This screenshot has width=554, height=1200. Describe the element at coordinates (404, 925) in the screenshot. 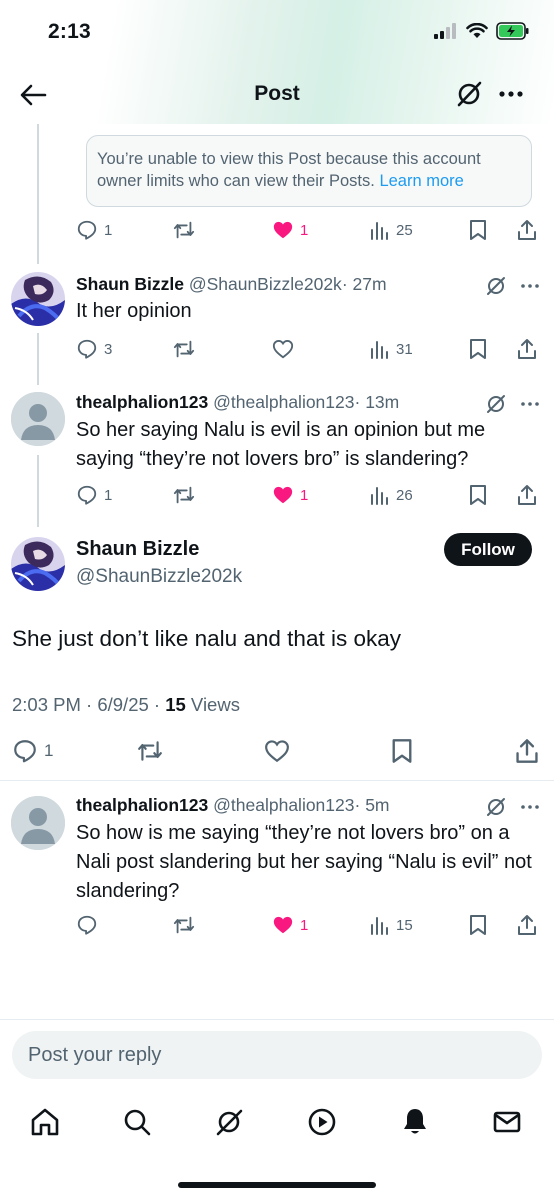

I see `views-count: 15` at that location.